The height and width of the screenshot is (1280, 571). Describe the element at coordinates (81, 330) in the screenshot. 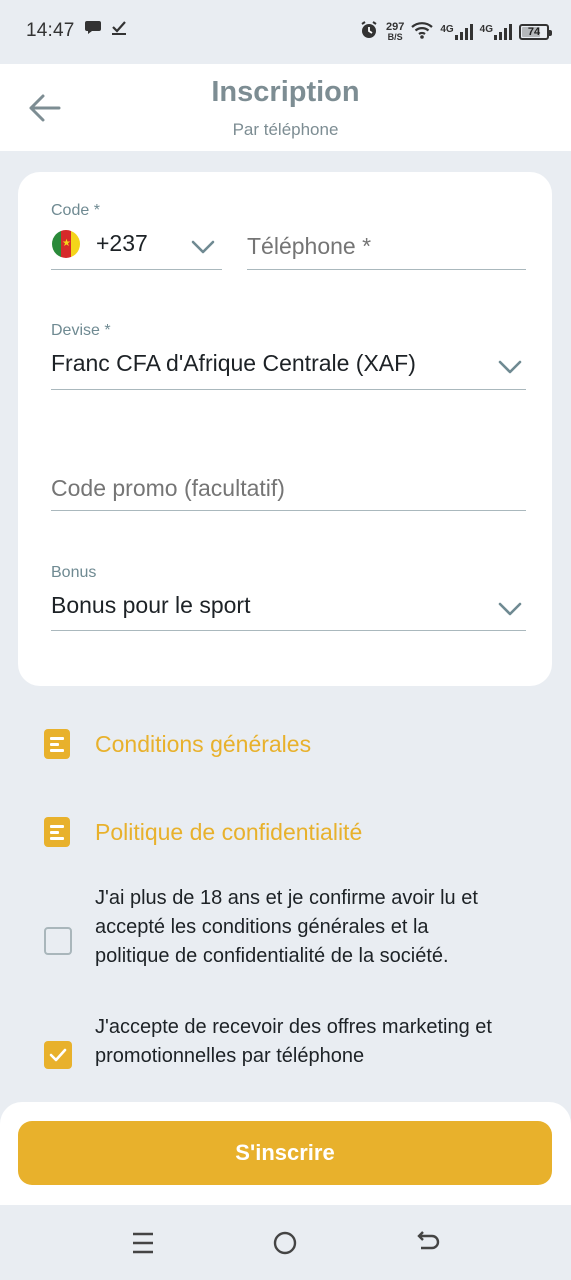

I see `currency-label: Devise *` at that location.